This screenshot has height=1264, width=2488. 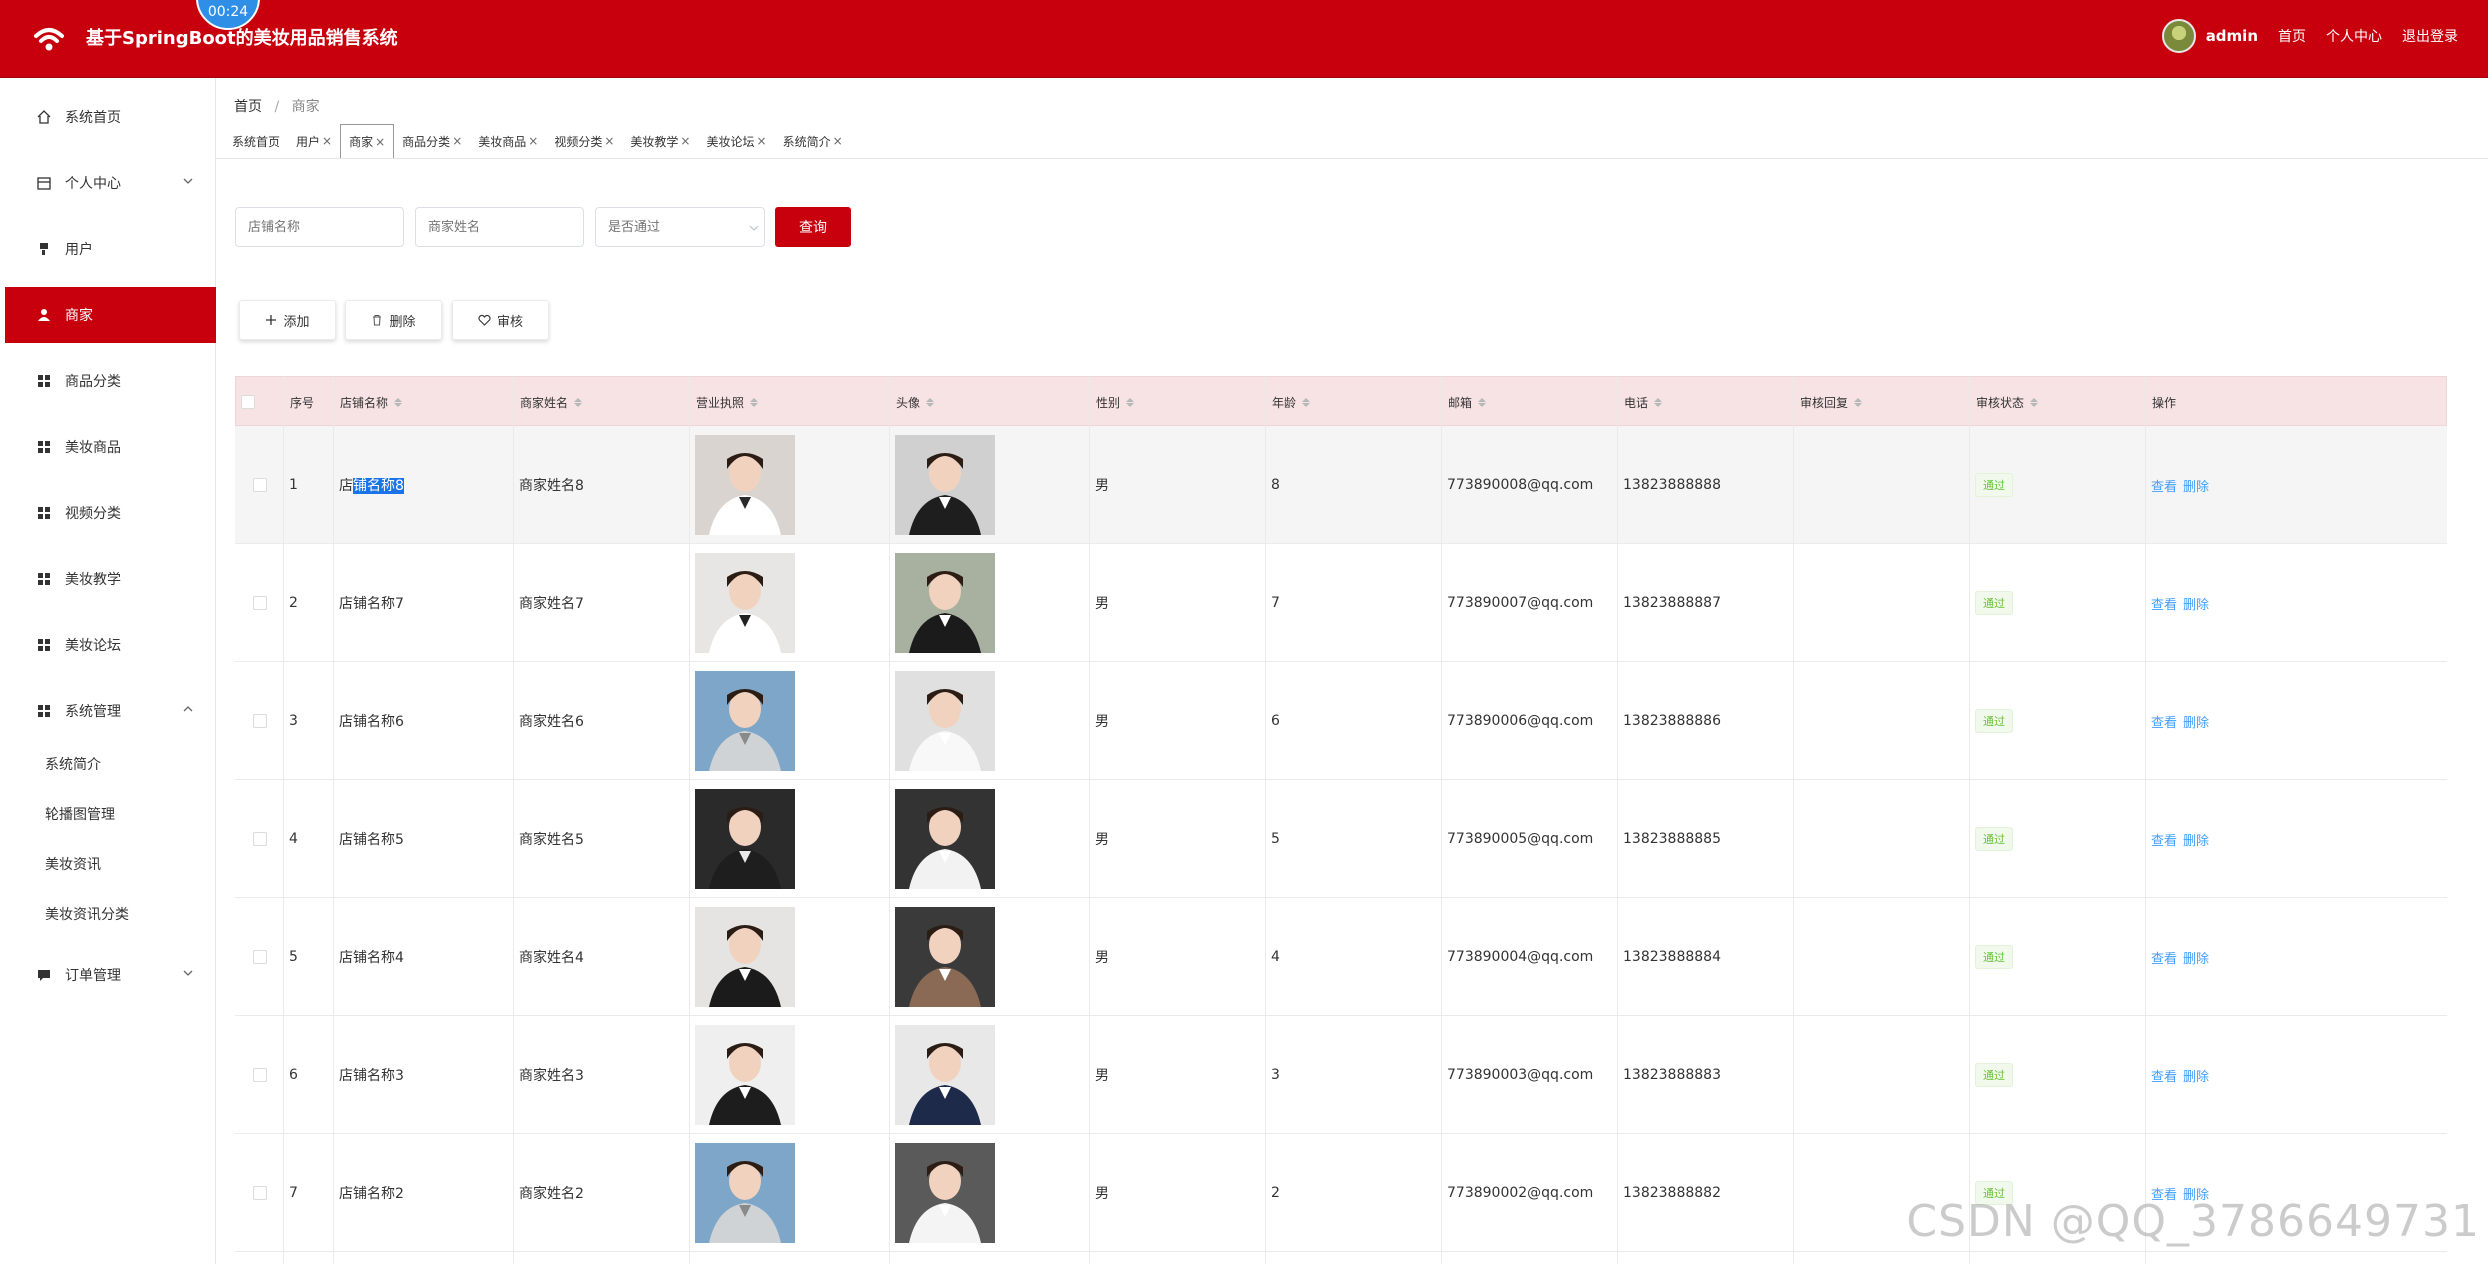 What do you see at coordinates (367, 141) in the screenshot?
I see `tab-merchant: 商家 ×` at bounding box center [367, 141].